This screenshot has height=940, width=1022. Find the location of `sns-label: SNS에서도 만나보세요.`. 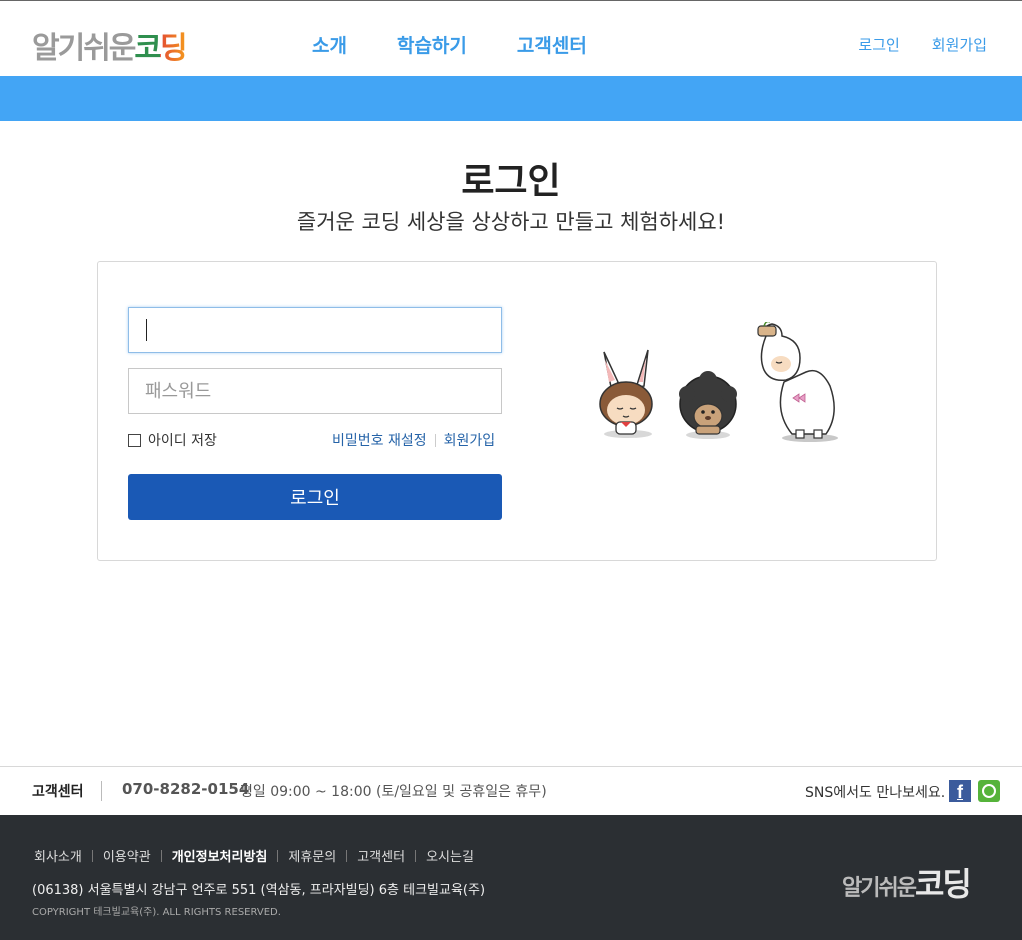

sns-label: SNS에서도 만나보세요. is located at coordinates (875, 793).